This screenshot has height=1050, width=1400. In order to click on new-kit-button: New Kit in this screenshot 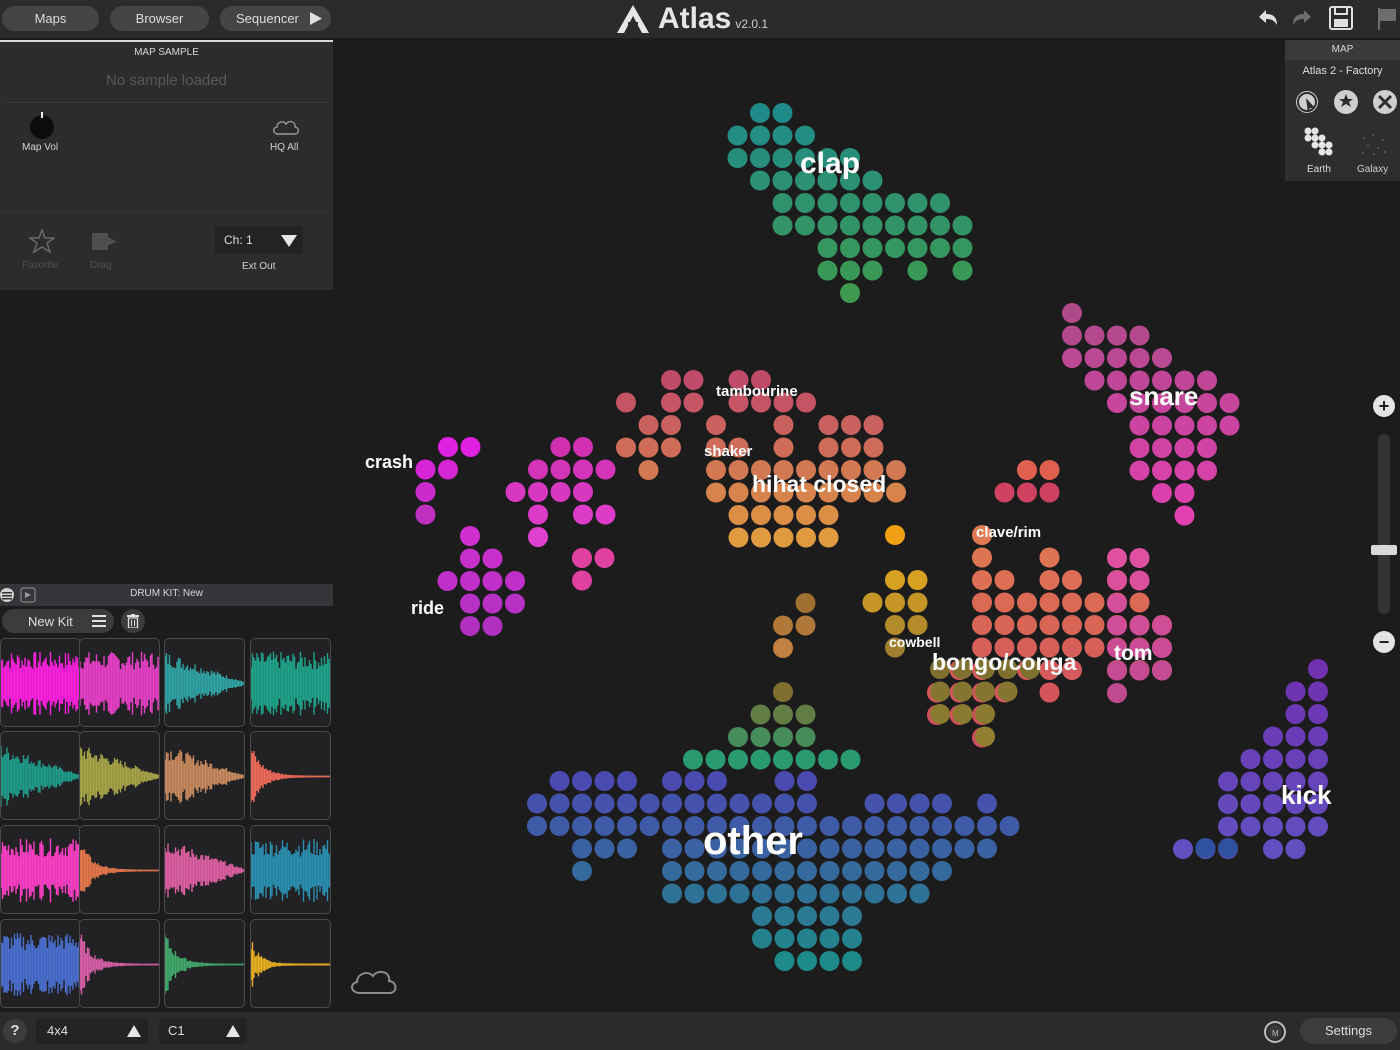, I will do `click(58, 621)`.